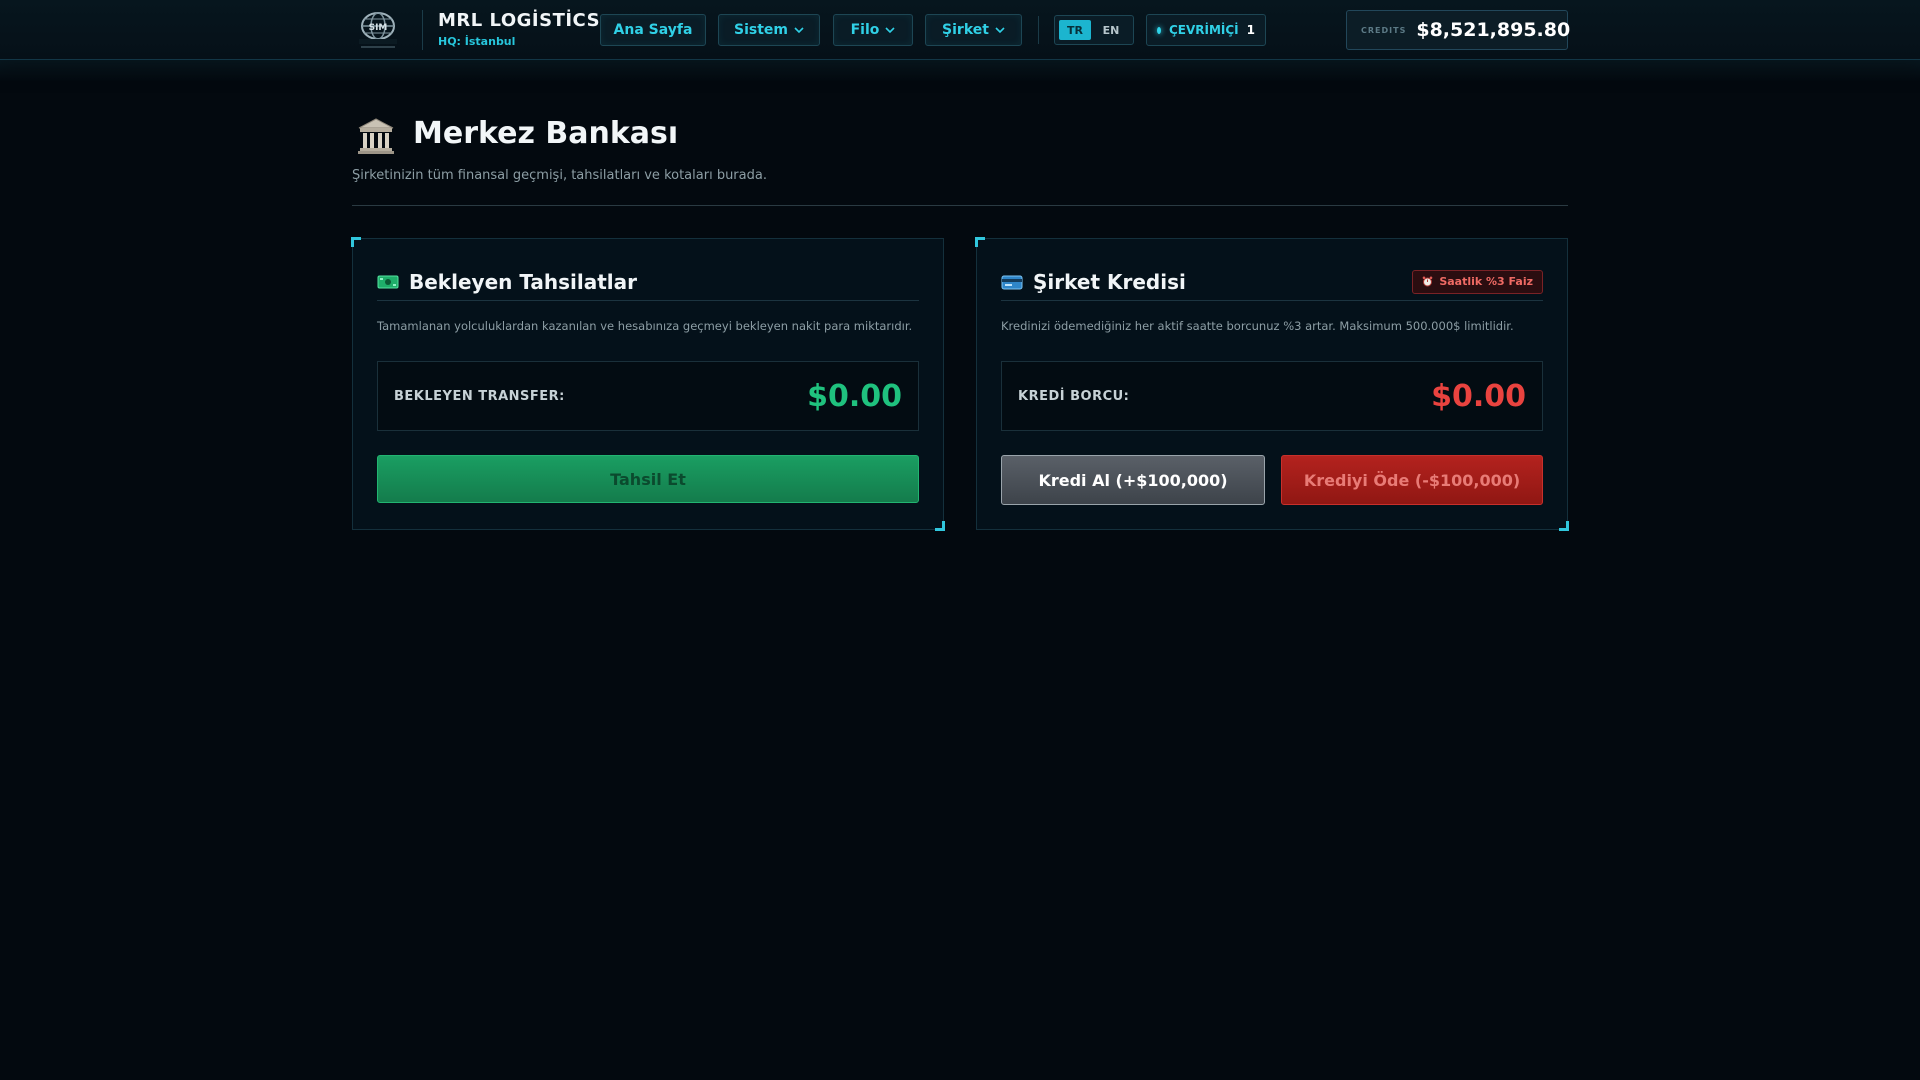  I want to click on credit-card-header: Şirket Kredisi Saatlik %3 Faiz, so click(1272, 282).